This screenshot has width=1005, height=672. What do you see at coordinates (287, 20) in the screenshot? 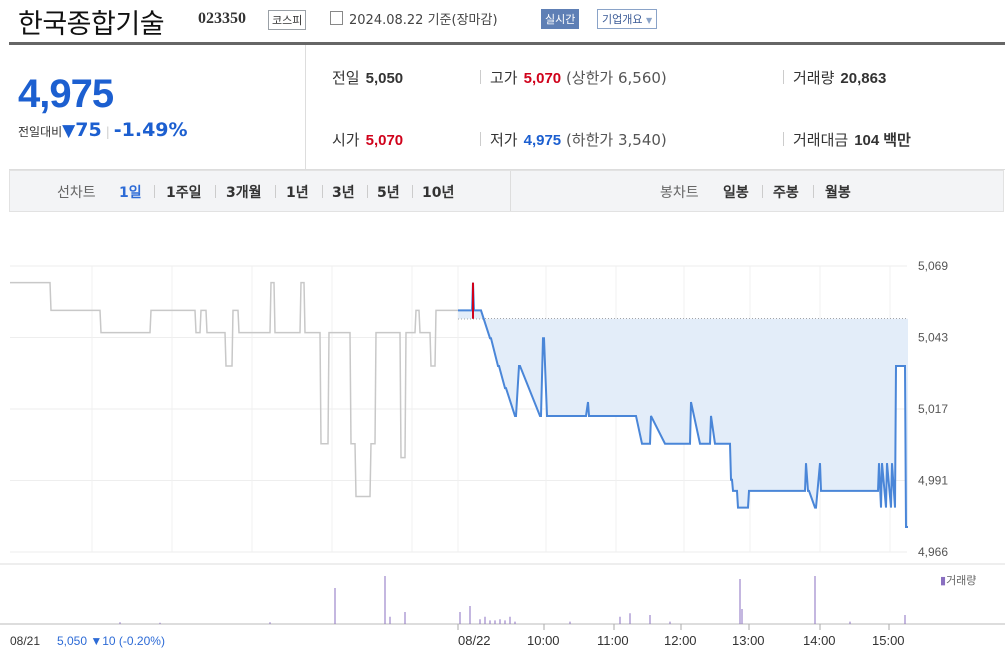
I see `market-badge: 코스피` at bounding box center [287, 20].